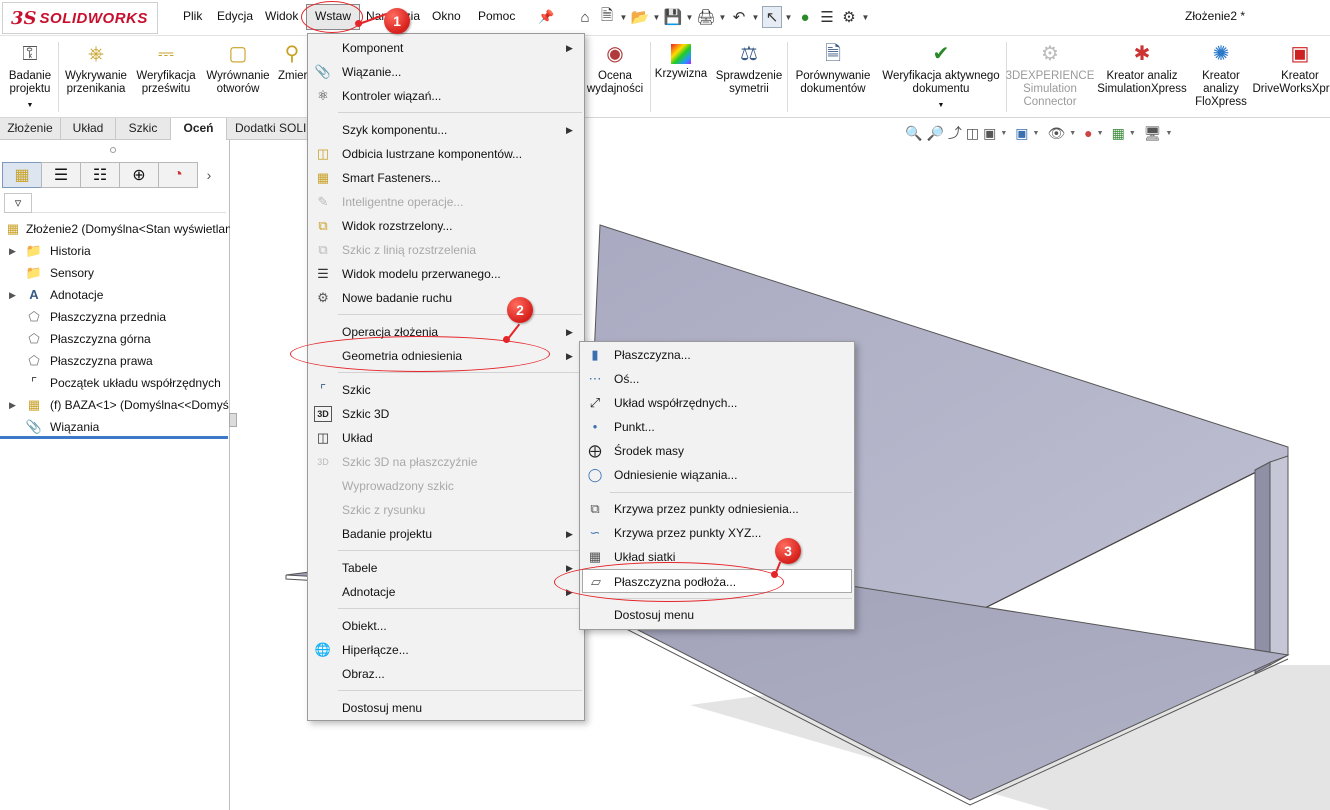  I want to click on tree-item-sensors: 📁 Sensory, so click(115, 273).